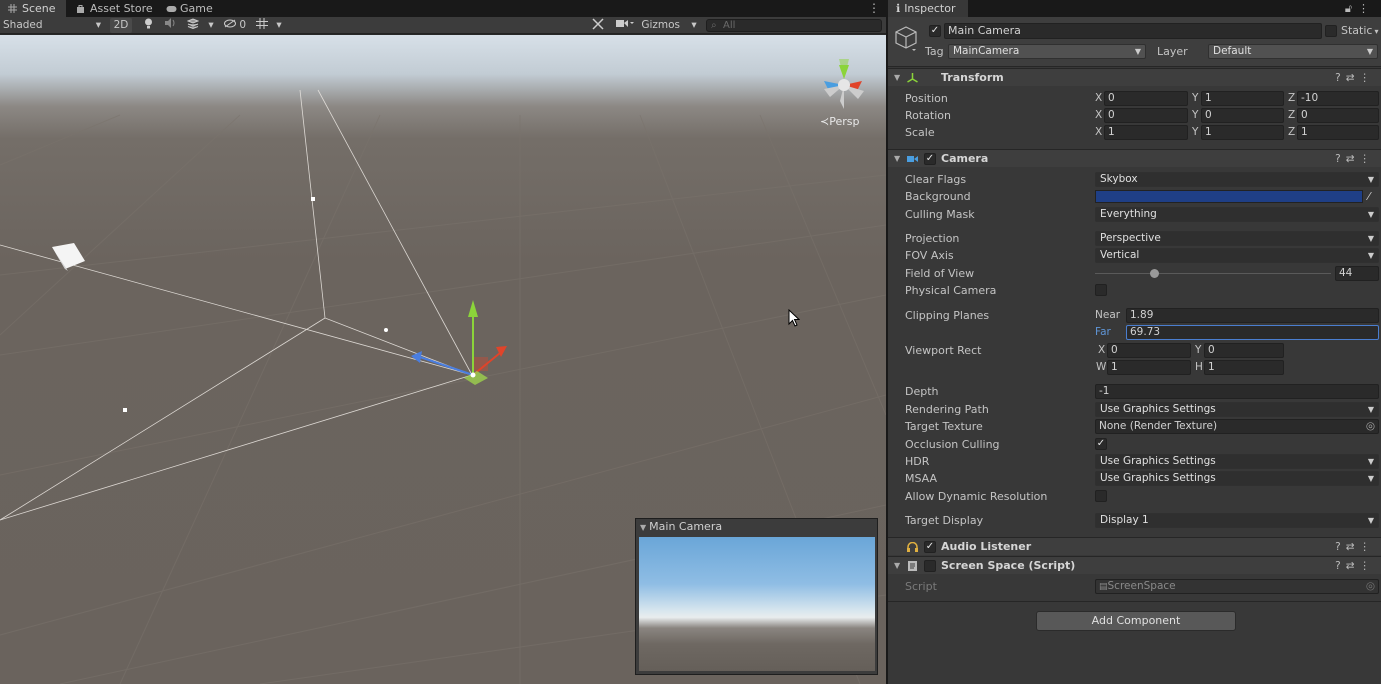 This screenshot has height=684, width=1381. I want to click on projection-dropdown: Perspective ▼, so click(1237, 238).